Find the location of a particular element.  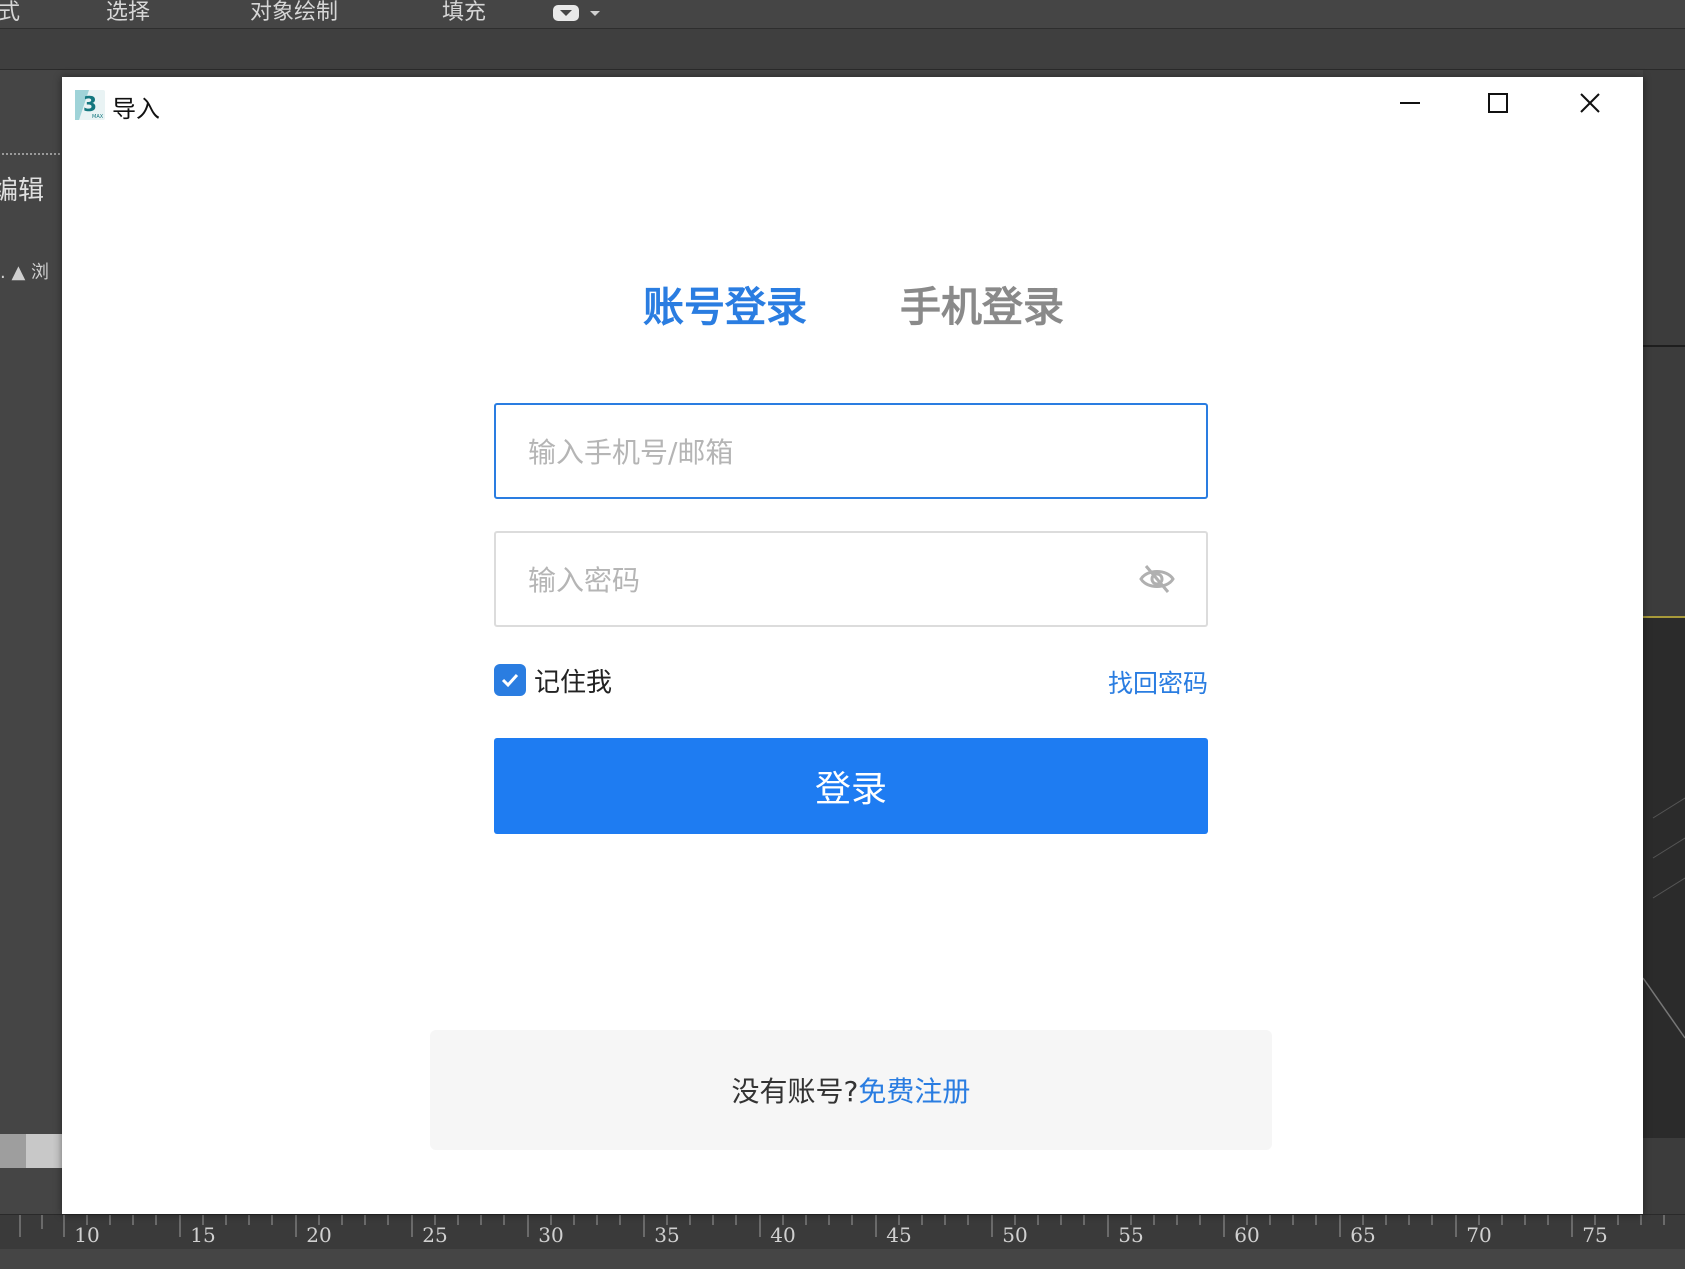

maximize-icon is located at coordinates (1498, 103).